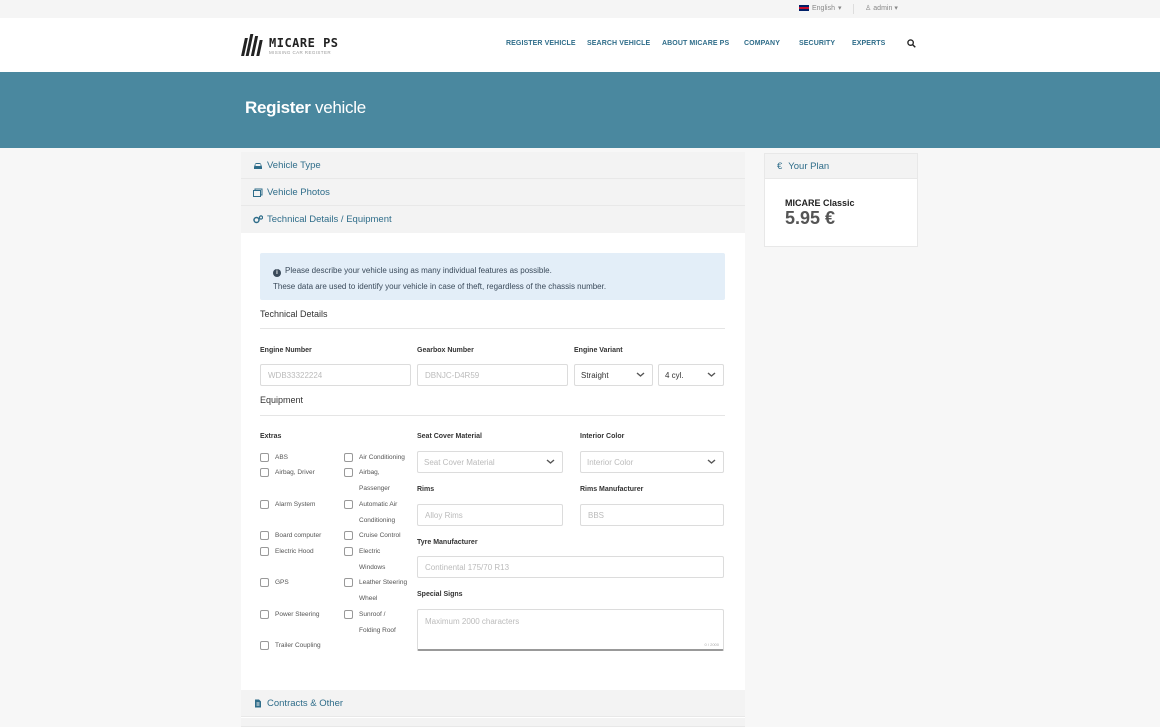  Describe the element at coordinates (711, 644) in the screenshot. I see `character-counter: 0 / 2000` at that location.